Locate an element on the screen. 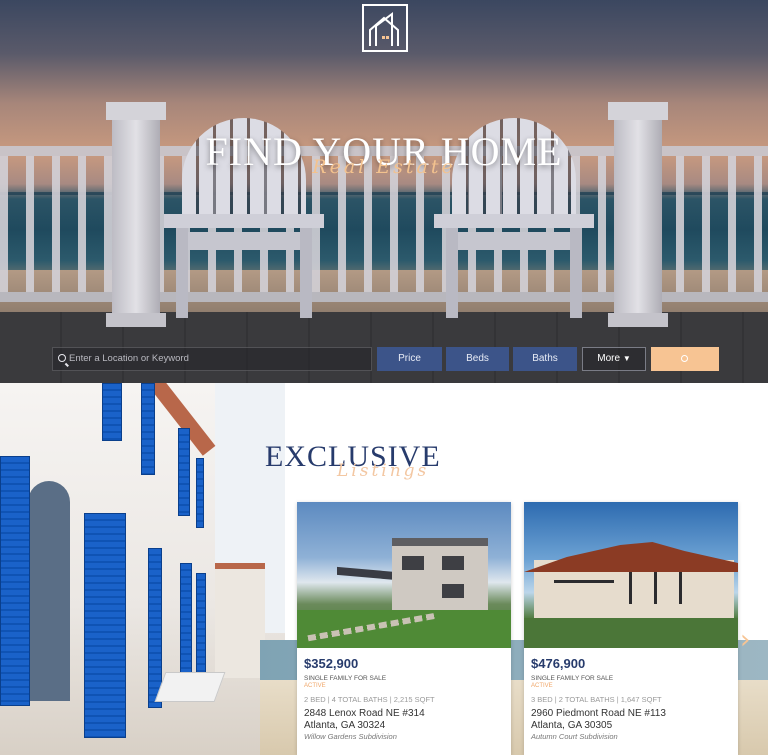 This screenshot has width=768, height=755. listing-address-line1: 2848 Lenox Road NE #314 is located at coordinates (364, 713).